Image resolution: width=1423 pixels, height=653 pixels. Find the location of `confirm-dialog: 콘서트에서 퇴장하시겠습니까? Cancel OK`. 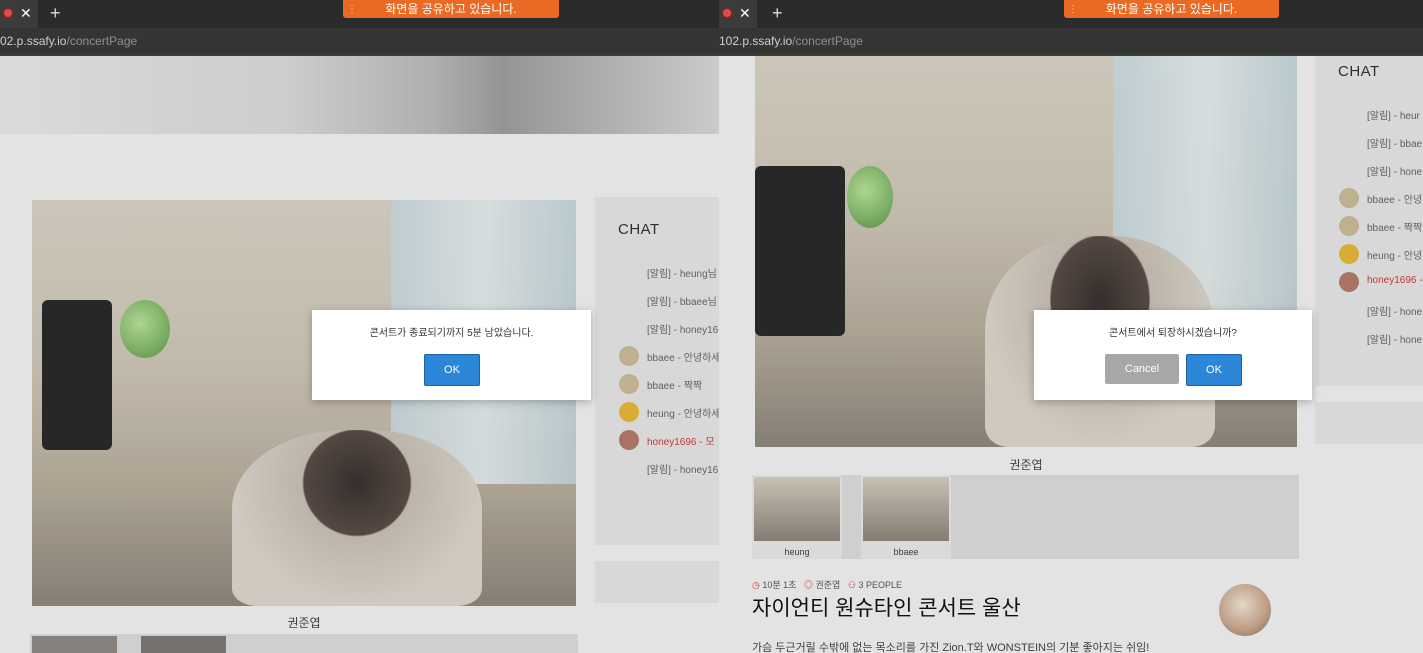

confirm-dialog: 콘서트에서 퇴장하시겠습니까? Cancel OK is located at coordinates (1173, 355).